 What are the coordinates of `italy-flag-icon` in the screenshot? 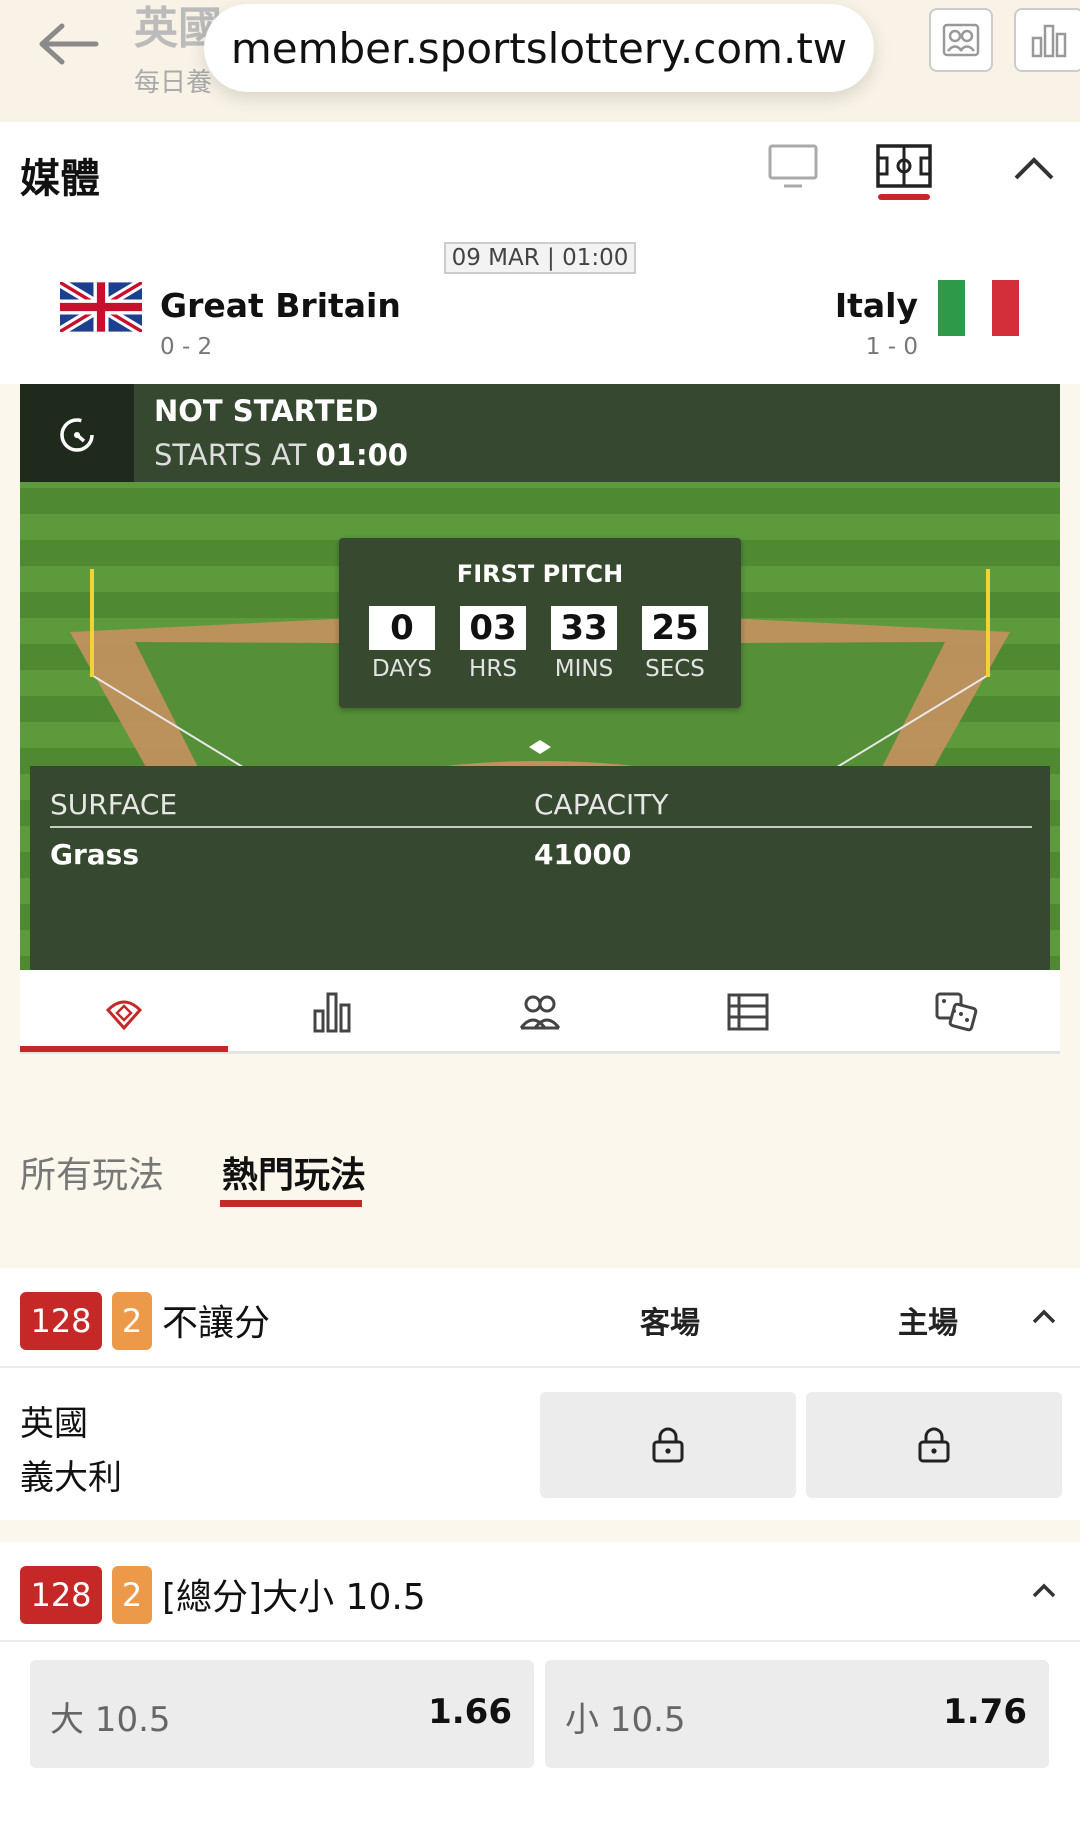 It's located at (979, 308).